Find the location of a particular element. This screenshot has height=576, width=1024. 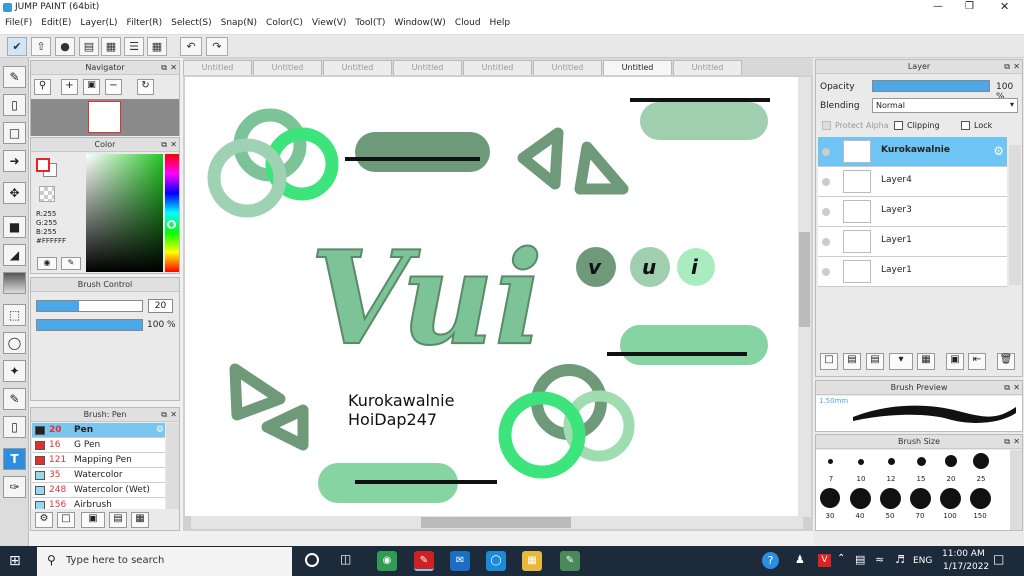

delete-layer-icon: 🗑 is located at coordinates (1006, 361).